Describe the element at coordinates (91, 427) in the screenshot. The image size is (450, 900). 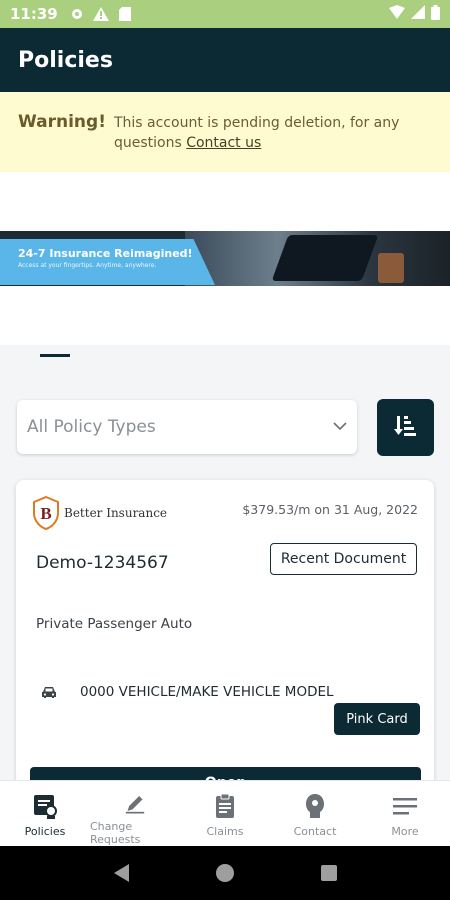
I see `policy-type-select-value: All Policy Types` at that location.